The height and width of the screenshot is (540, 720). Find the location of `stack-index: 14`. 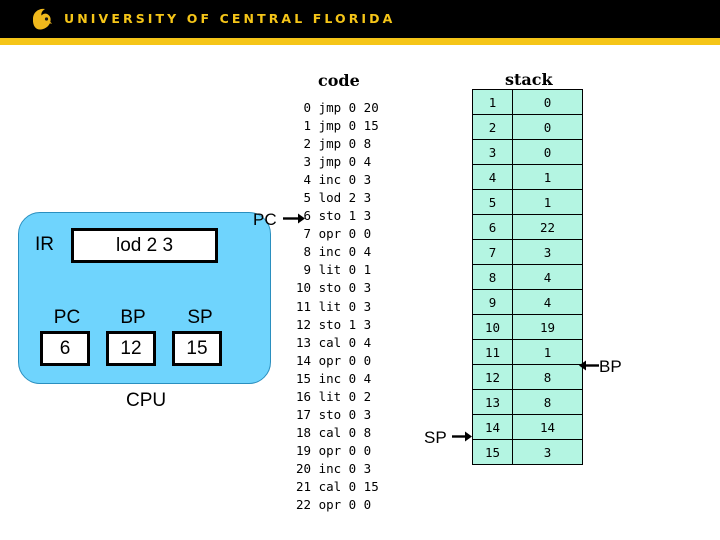

stack-index: 14 is located at coordinates (492, 427).